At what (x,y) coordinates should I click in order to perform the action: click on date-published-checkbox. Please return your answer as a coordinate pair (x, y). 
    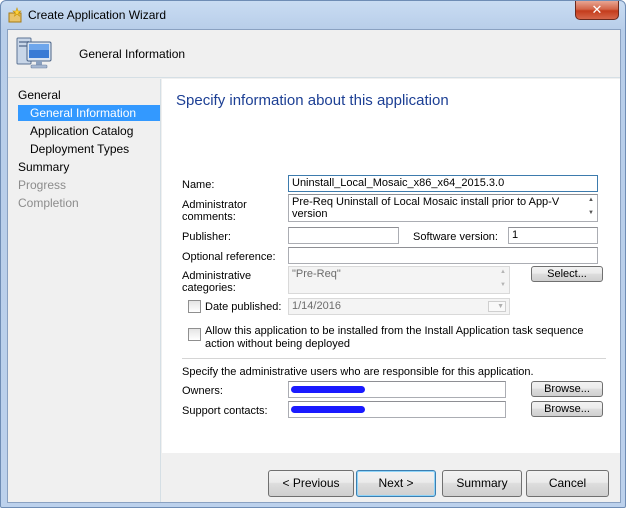
    Looking at the image, I should click on (194, 306).